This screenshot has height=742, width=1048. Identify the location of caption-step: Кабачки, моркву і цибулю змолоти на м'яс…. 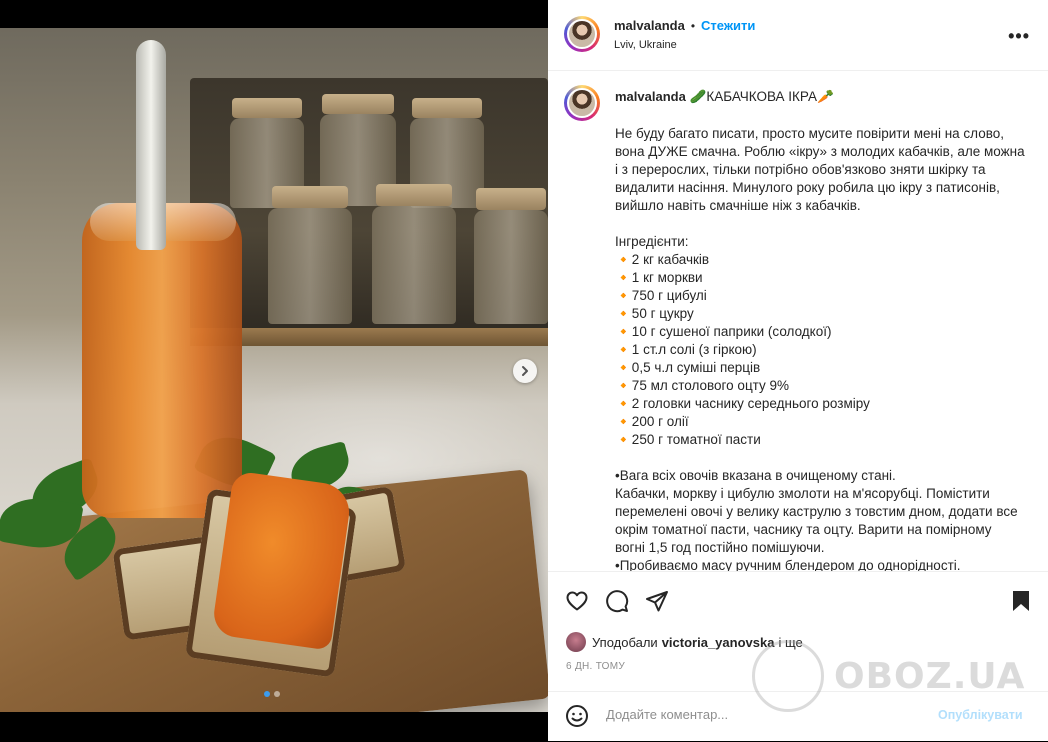
(816, 520).